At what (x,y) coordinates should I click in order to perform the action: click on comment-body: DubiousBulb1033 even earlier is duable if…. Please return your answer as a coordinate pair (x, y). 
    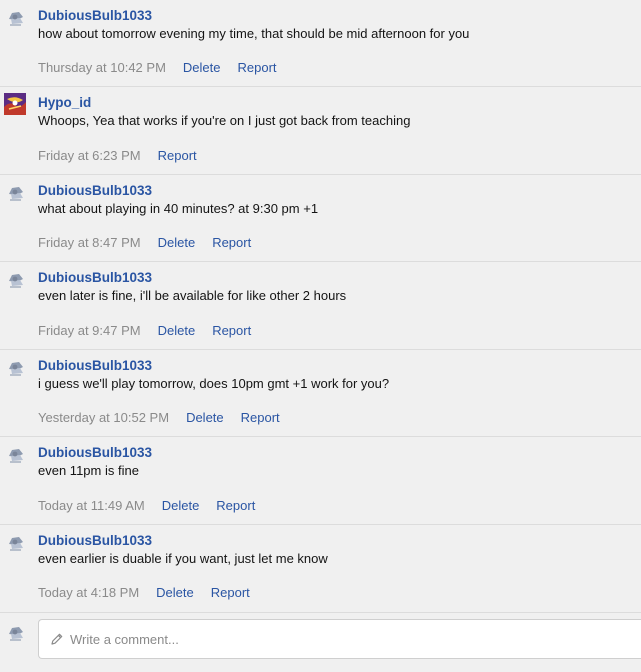
    Looking at the image, I should click on (335, 549).